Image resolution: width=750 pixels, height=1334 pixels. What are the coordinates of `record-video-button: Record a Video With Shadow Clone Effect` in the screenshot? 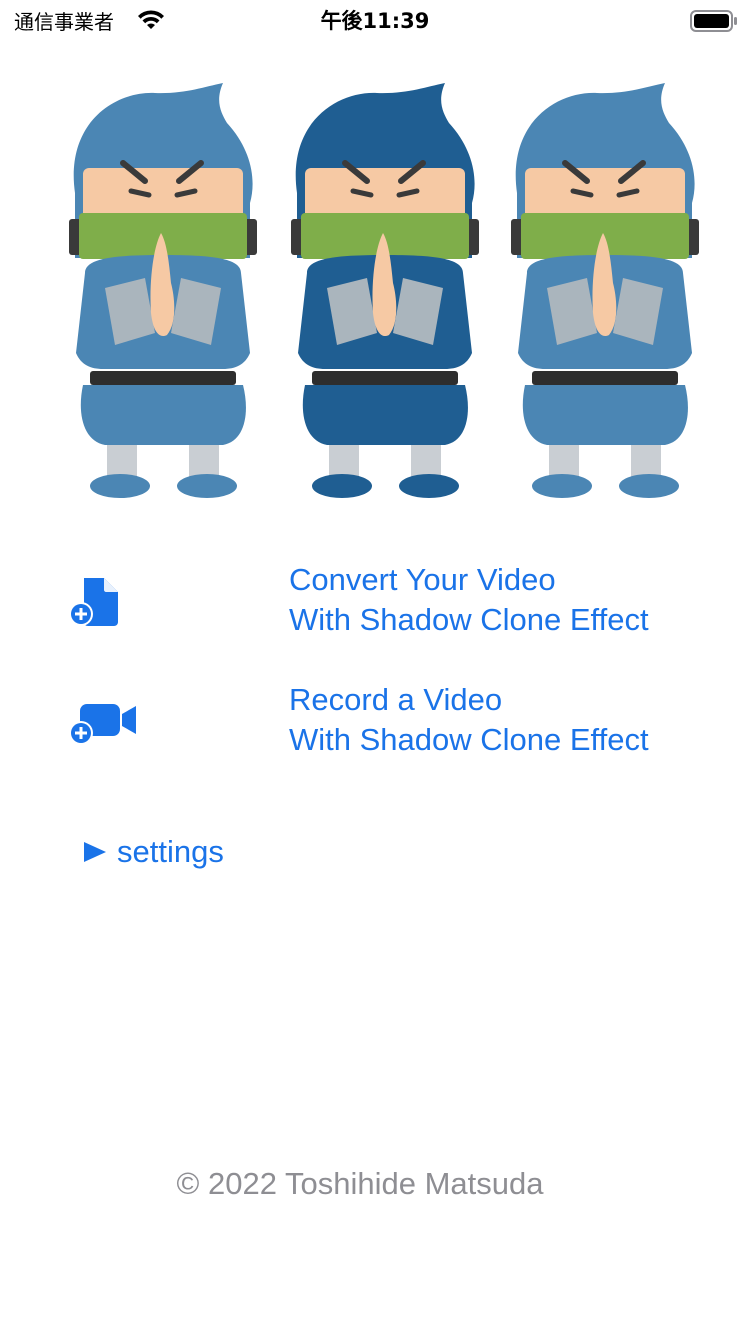 It's located at (375, 722).